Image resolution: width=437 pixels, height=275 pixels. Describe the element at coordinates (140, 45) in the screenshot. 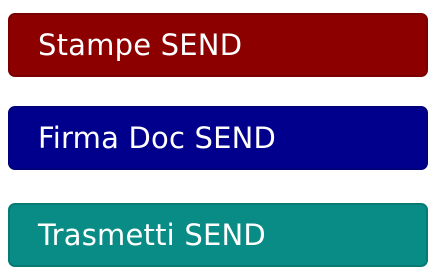

I see `stampe-send-label: Stampe SEND` at that location.